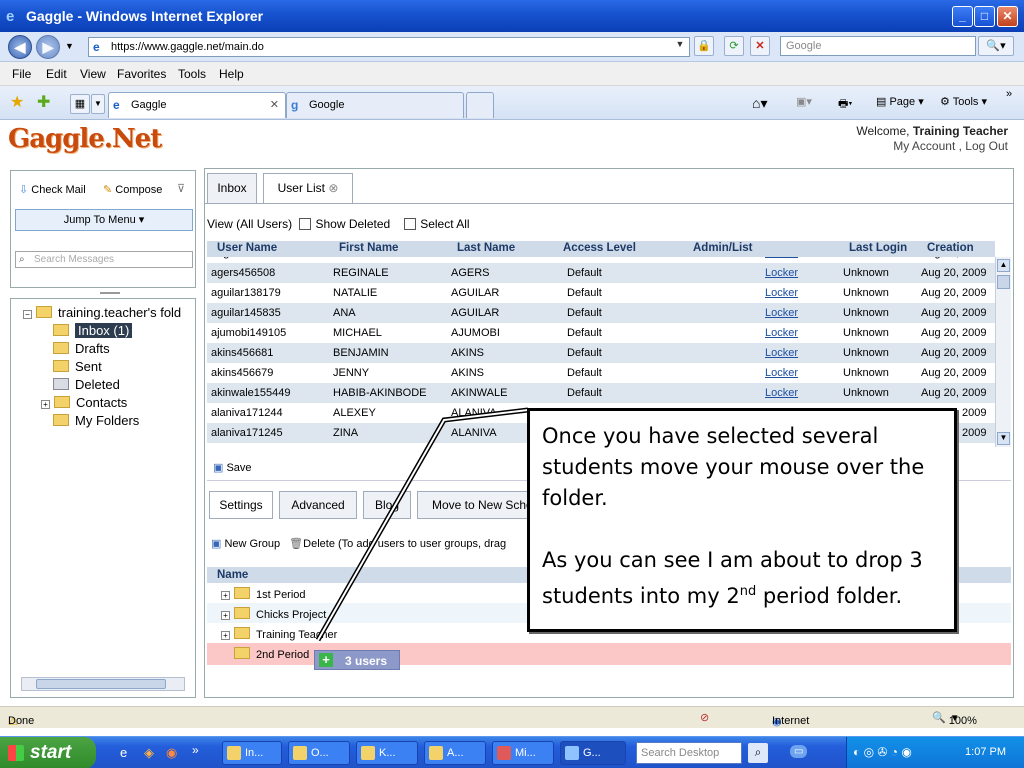 The width and height of the screenshot is (1024, 768). What do you see at coordinates (93, 74) in the screenshot?
I see `menu-view: View` at bounding box center [93, 74].